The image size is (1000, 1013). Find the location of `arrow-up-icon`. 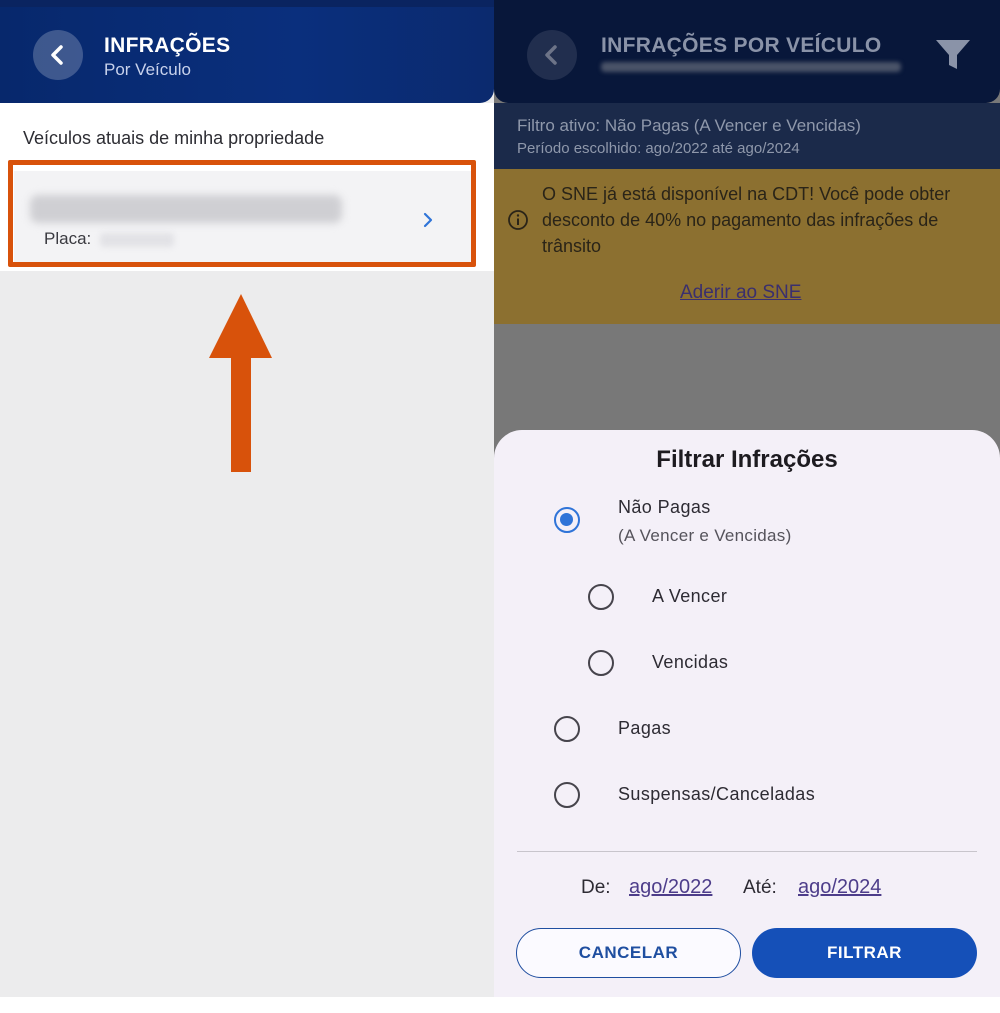

arrow-up-icon is located at coordinates (240, 383).